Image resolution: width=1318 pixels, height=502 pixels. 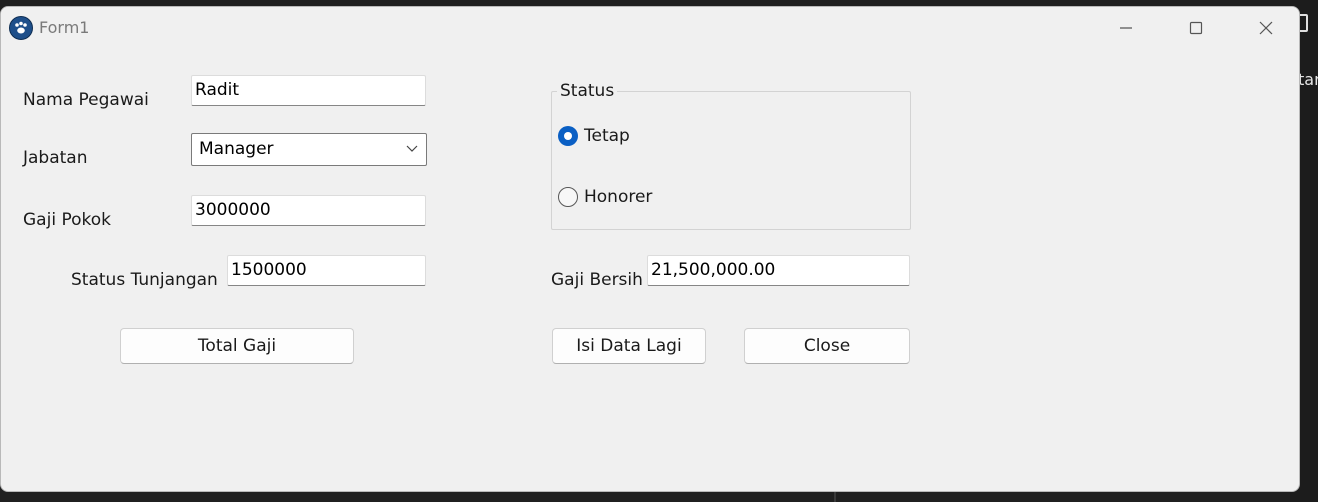 What do you see at coordinates (64, 27) in the screenshot?
I see `window-title: Form1` at bounding box center [64, 27].